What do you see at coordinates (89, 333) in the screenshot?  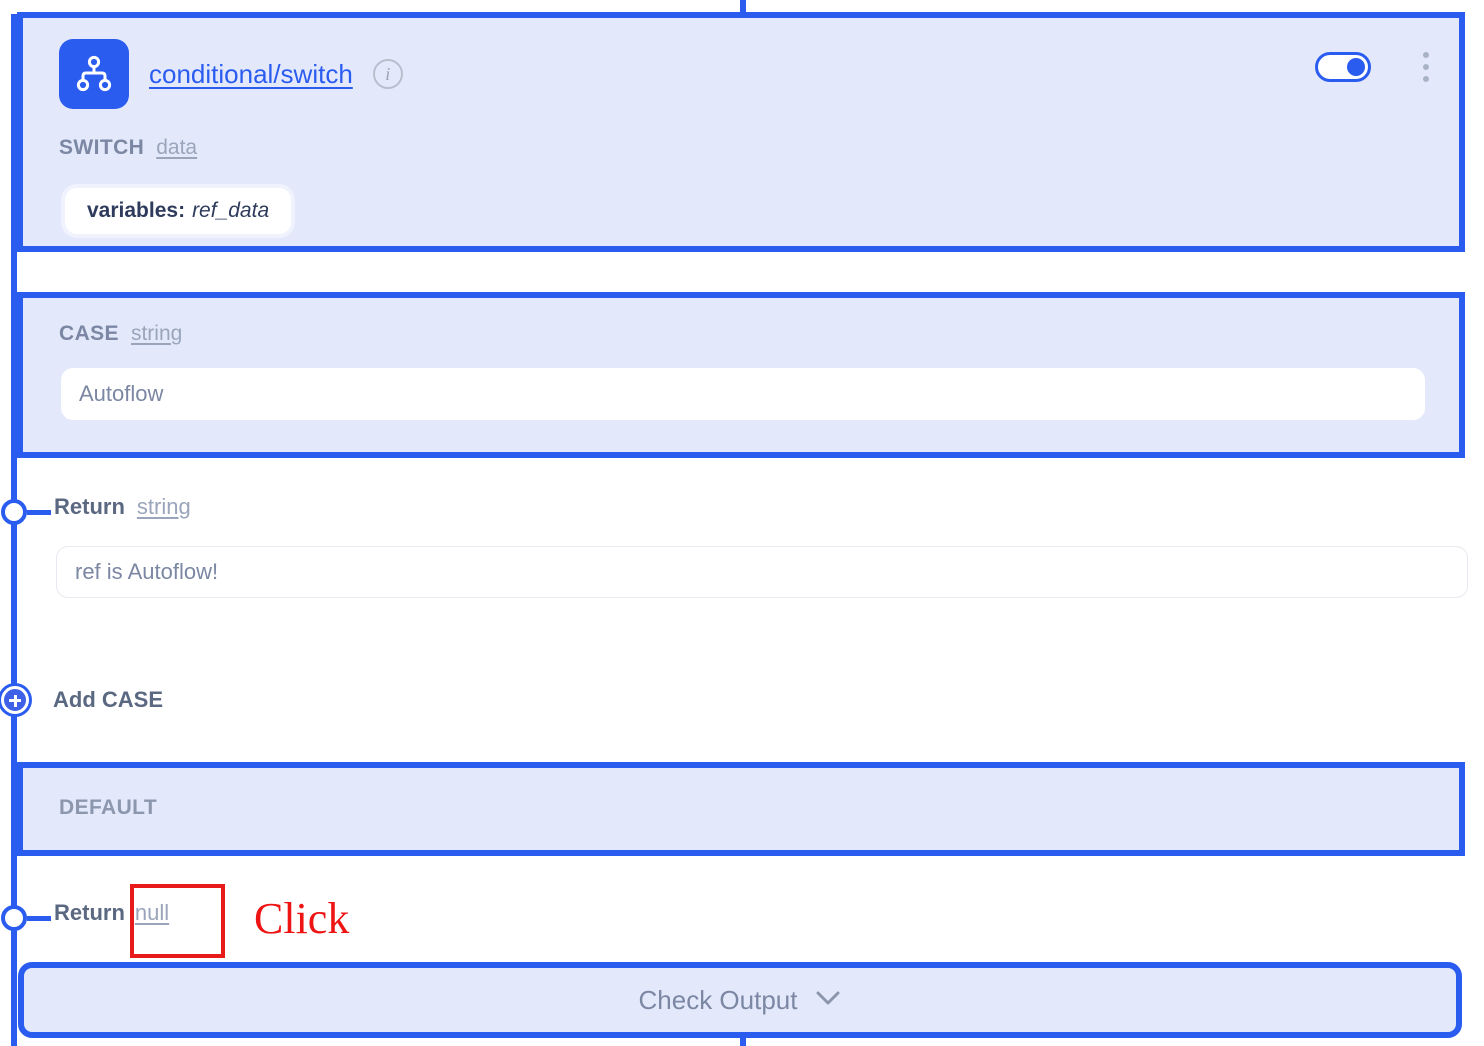 I see `case-keyword: CASE` at bounding box center [89, 333].